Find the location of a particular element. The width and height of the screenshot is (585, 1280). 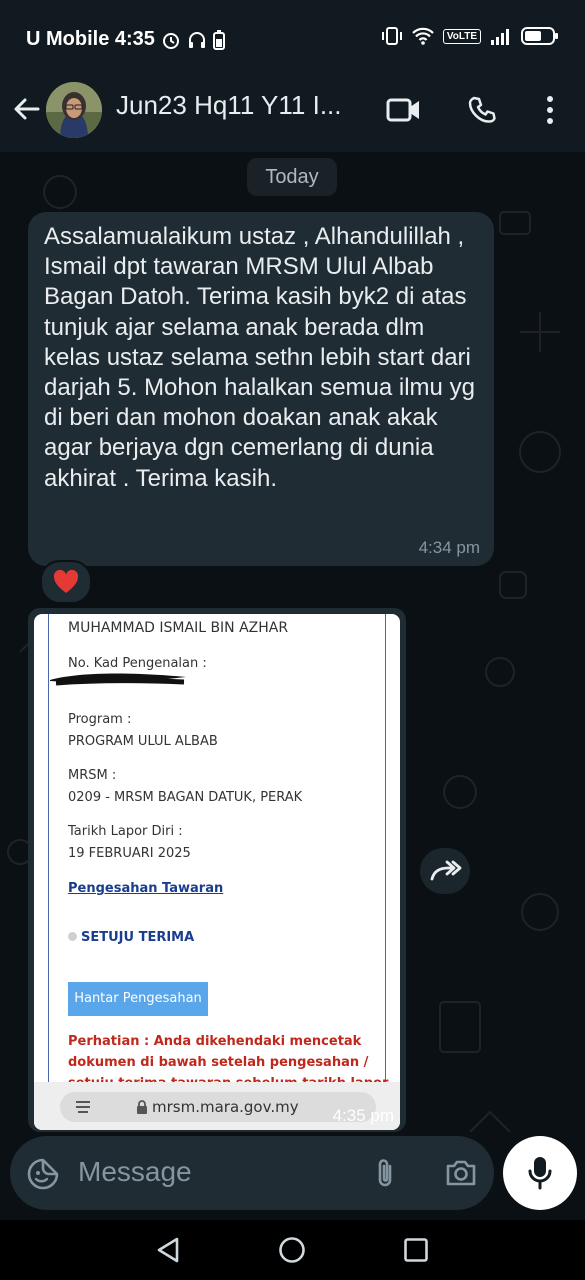

voice-message-button is located at coordinates (540, 1173).